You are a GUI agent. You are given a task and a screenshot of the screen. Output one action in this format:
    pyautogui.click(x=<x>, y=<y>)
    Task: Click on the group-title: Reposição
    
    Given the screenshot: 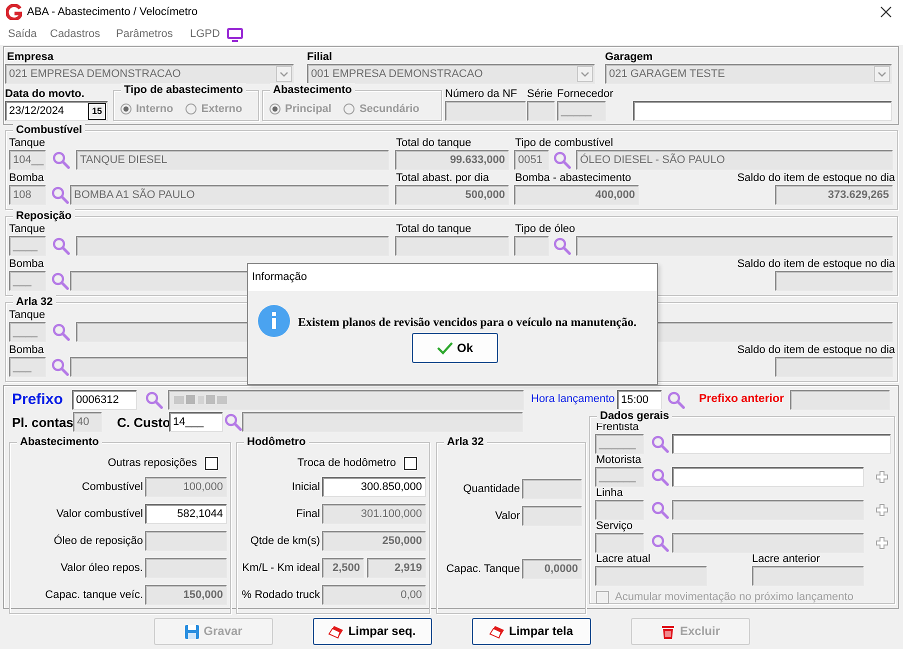 What is the action you would take?
    pyautogui.click(x=44, y=216)
    